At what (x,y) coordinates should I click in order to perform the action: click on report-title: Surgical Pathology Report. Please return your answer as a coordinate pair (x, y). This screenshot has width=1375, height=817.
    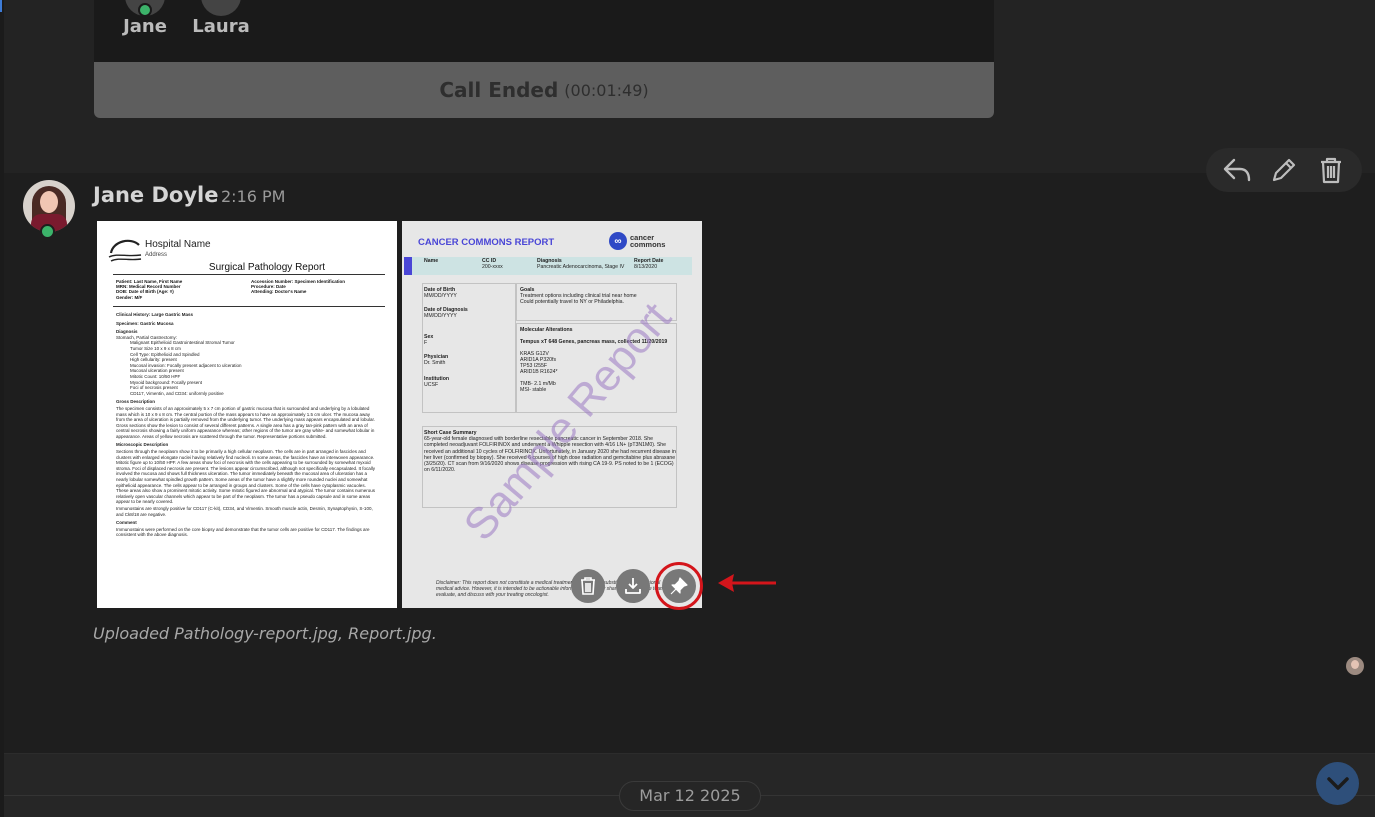
    Looking at the image, I should click on (267, 267).